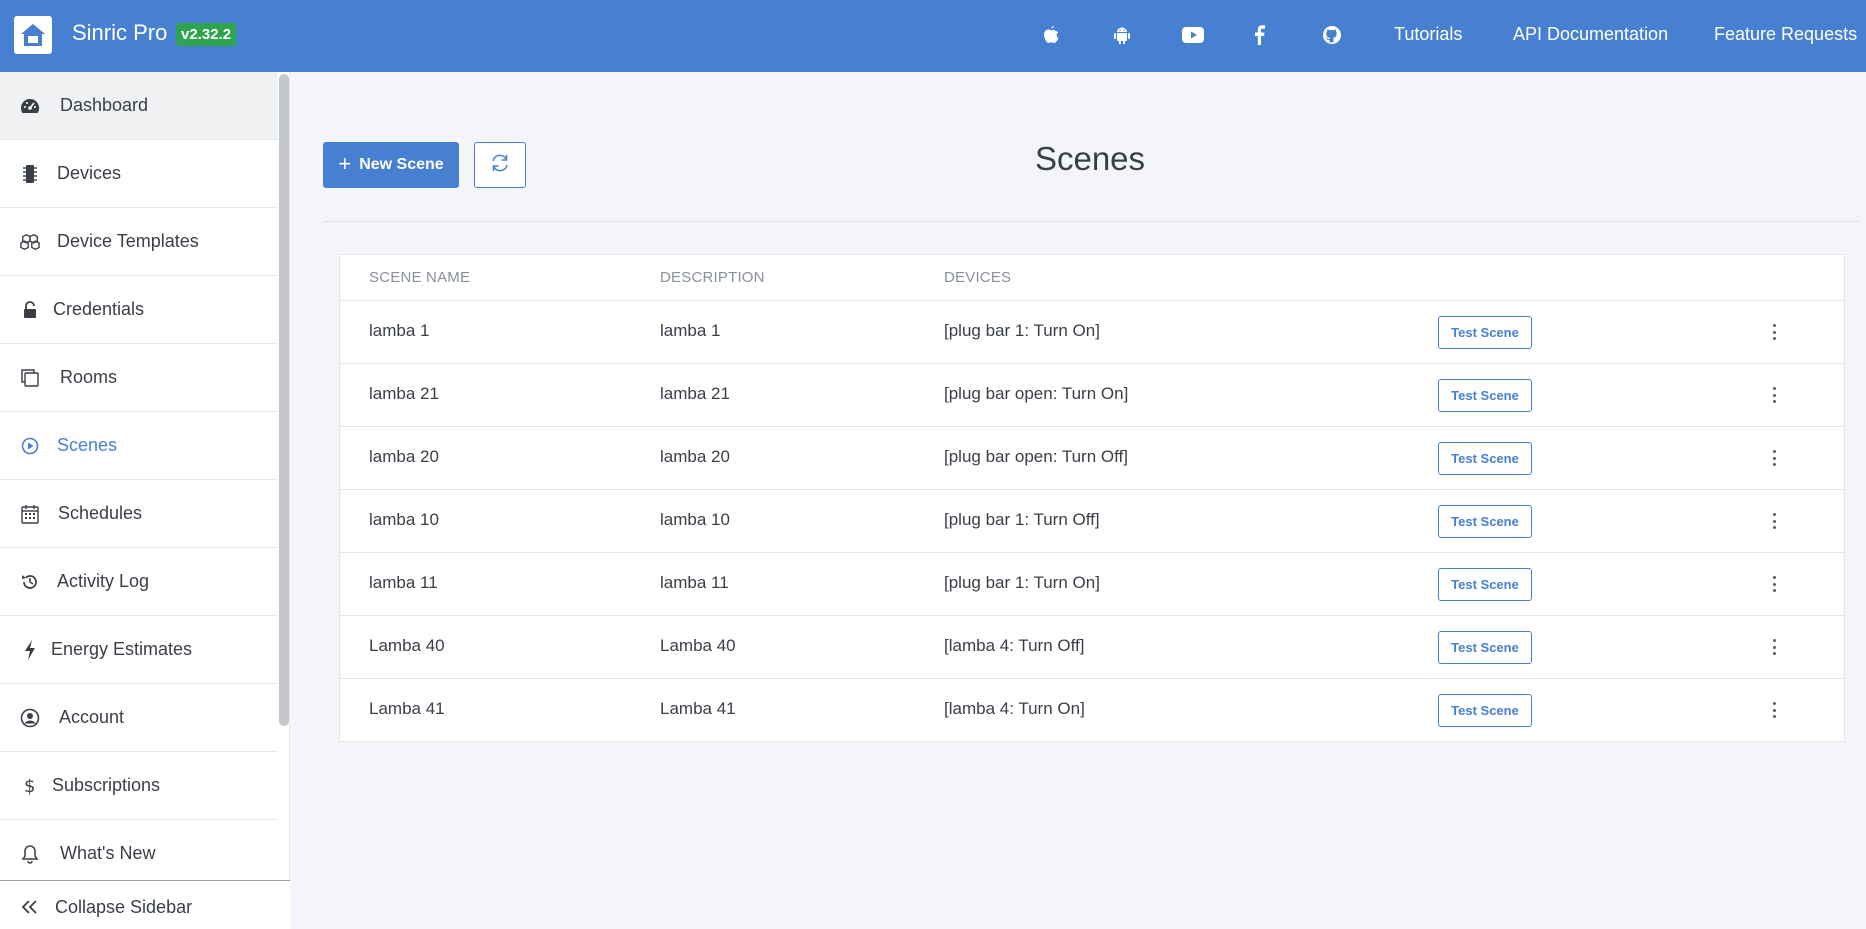 The width and height of the screenshot is (1866, 929). Describe the element at coordinates (99, 309) in the screenshot. I see `sidebar-item-label: Credentials` at that location.